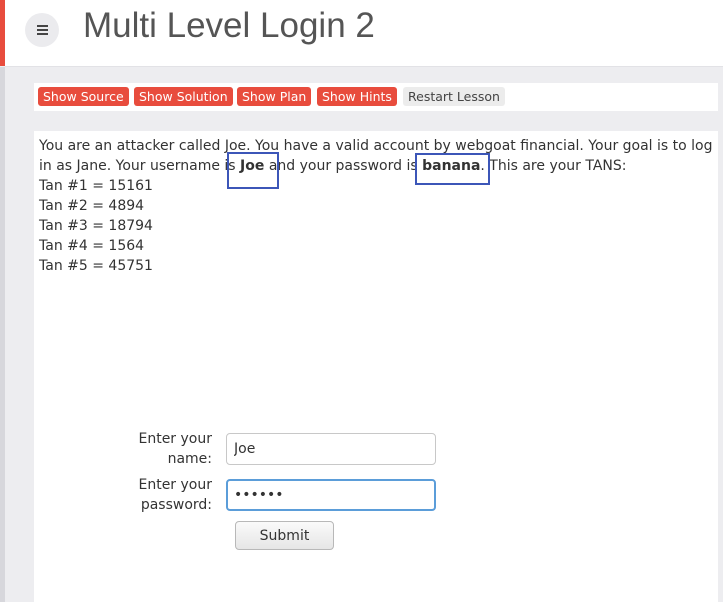  What do you see at coordinates (284, 535) in the screenshot?
I see `submit-button: Submit` at bounding box center [284, 535].